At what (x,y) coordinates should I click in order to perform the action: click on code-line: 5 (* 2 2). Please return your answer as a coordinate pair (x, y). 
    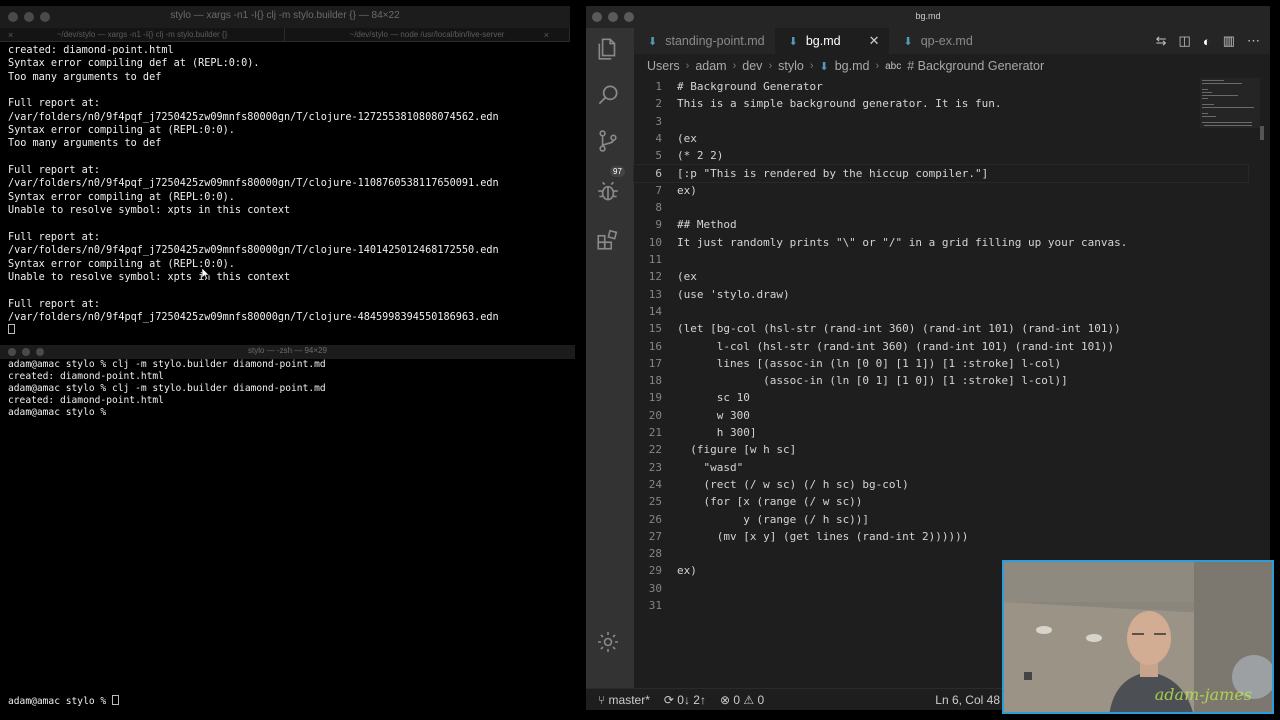
    Looking at the image, I should click on (941, 155).